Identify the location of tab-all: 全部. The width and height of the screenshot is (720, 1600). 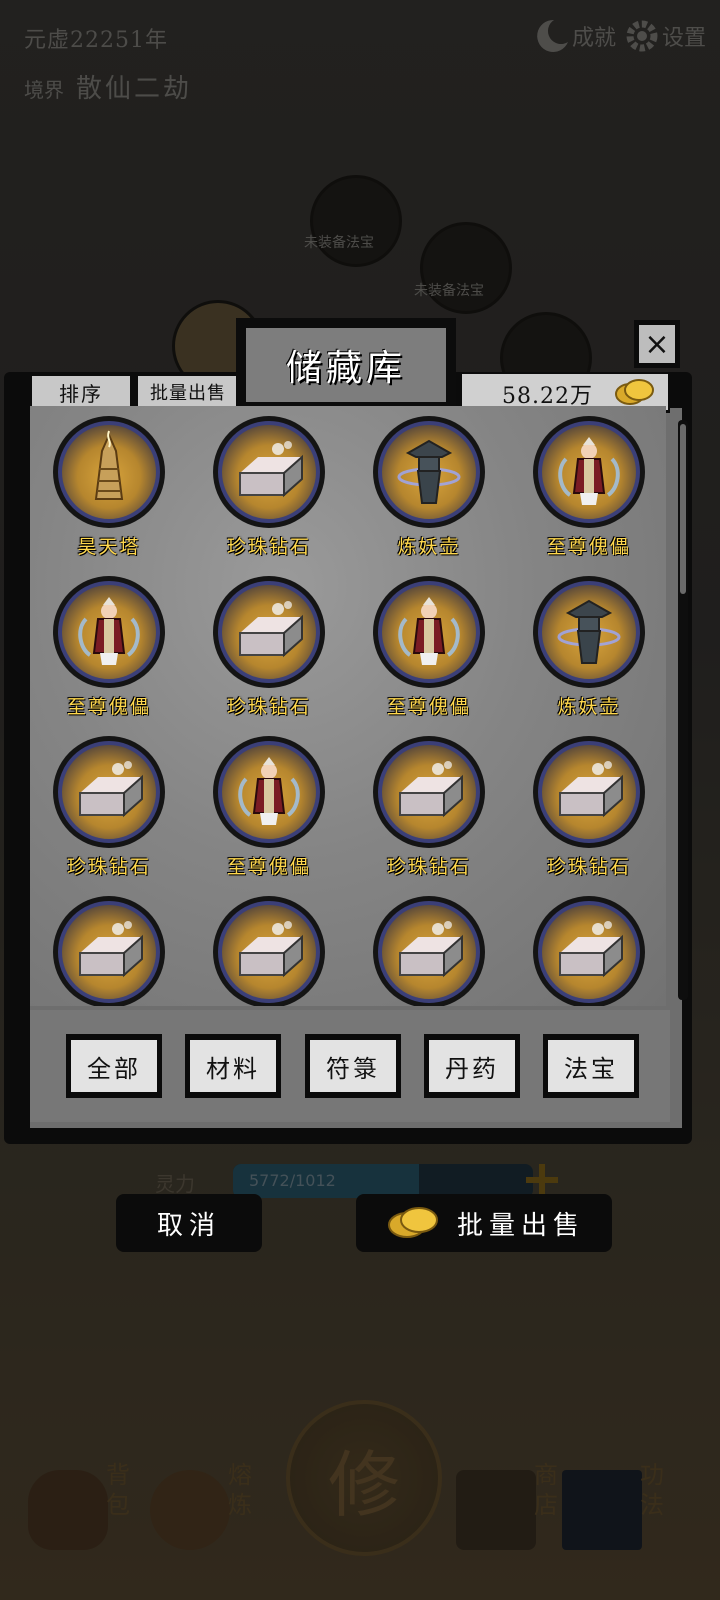
(114, 1066).